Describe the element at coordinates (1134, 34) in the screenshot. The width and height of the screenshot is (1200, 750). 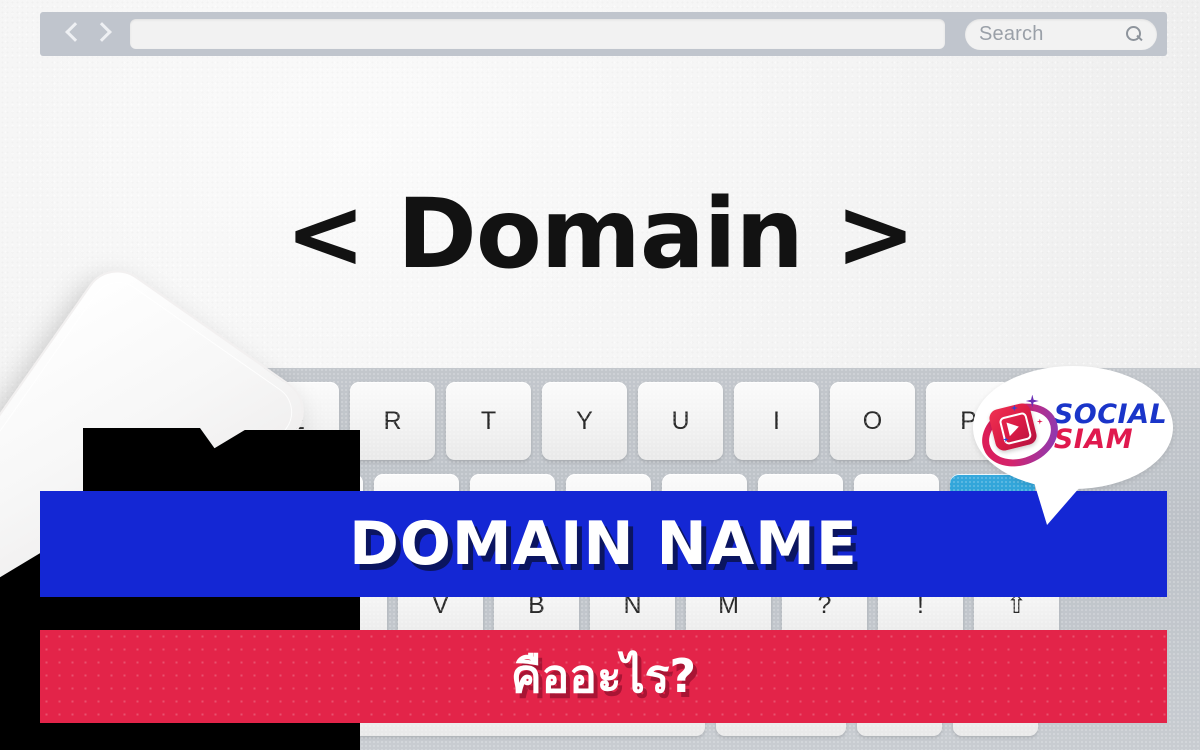
I see `magnifier-icon` at that location.